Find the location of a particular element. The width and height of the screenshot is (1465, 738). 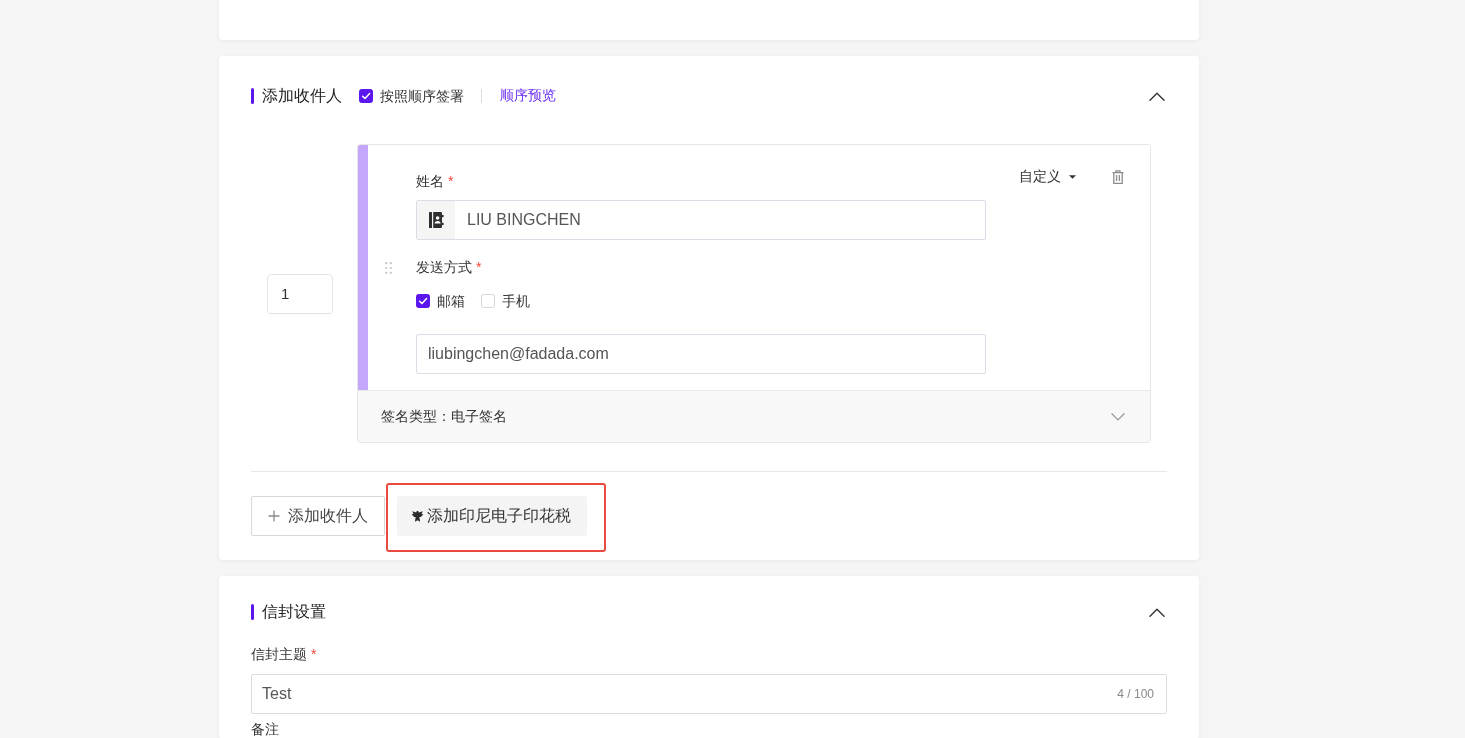

field-label: 发送方式 is located at coordinates (444, 267).